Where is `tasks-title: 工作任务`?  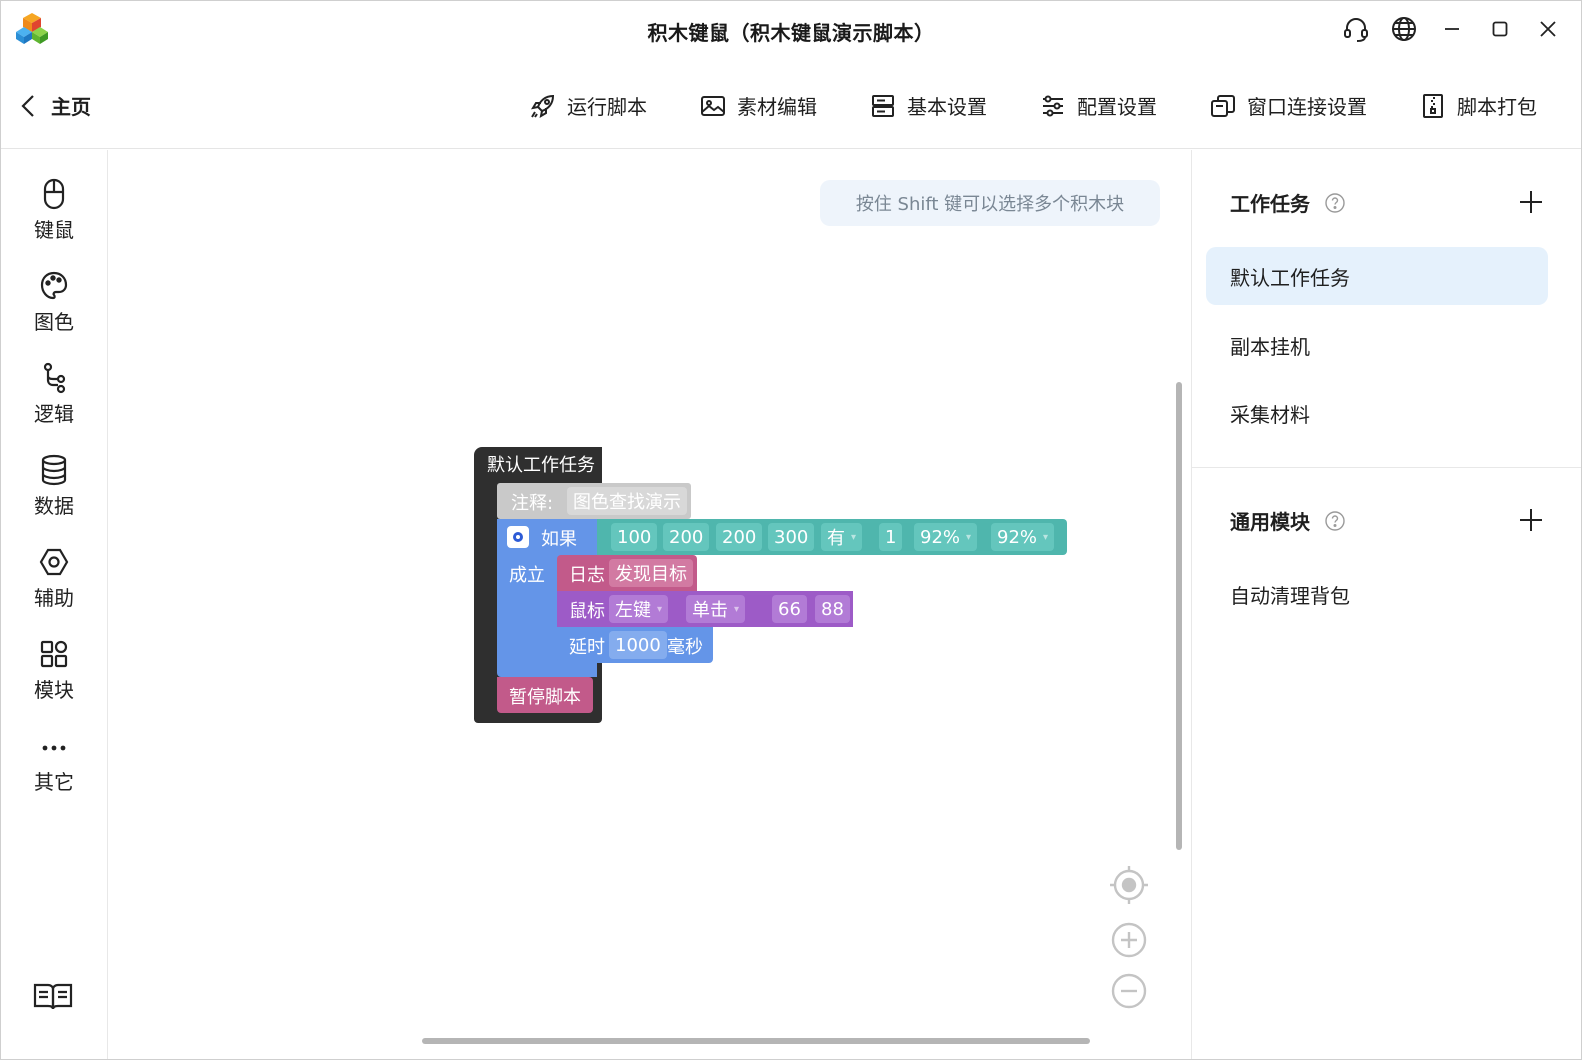 tasks-title: 工作任务 is located at coordinates (1270, 204).